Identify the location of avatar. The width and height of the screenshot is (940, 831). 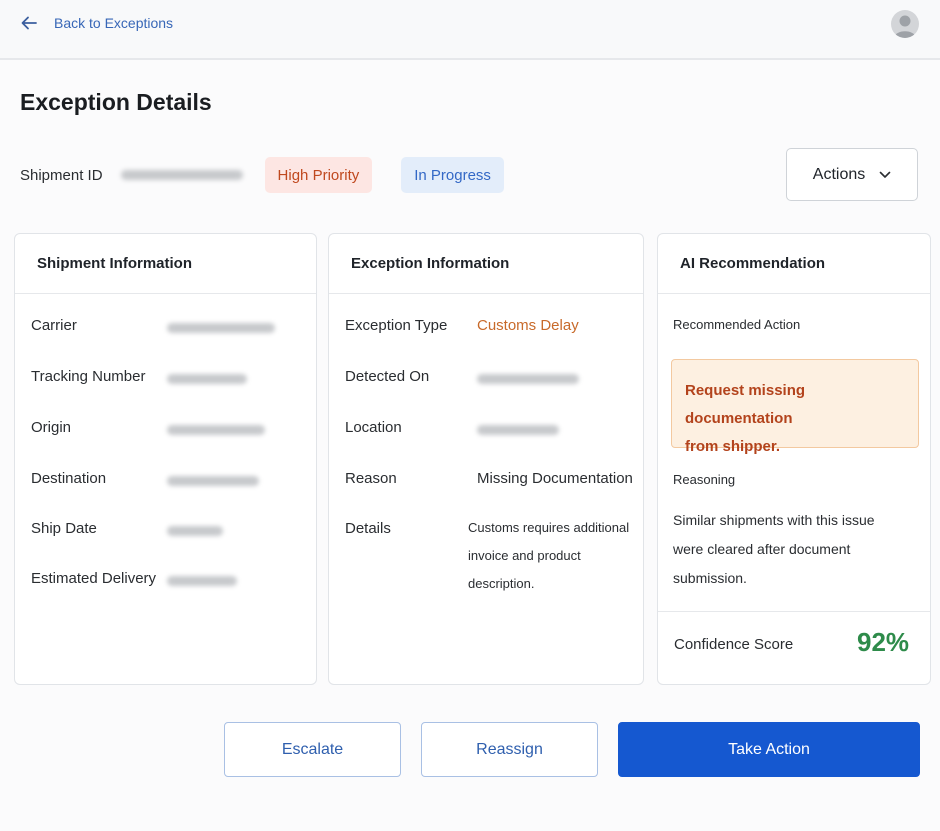
(905, 24).